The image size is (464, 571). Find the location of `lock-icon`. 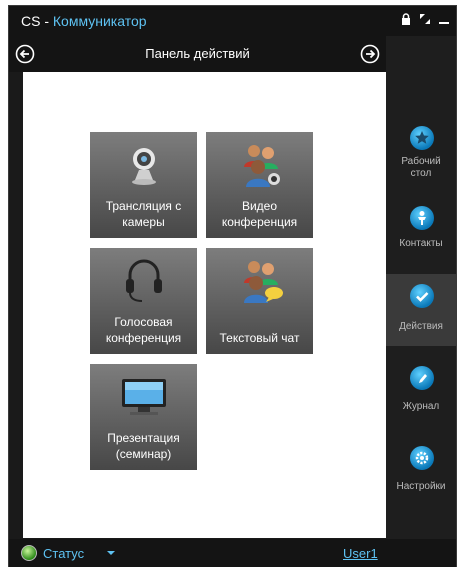

lock-icon is located at coordinates (406, 19).